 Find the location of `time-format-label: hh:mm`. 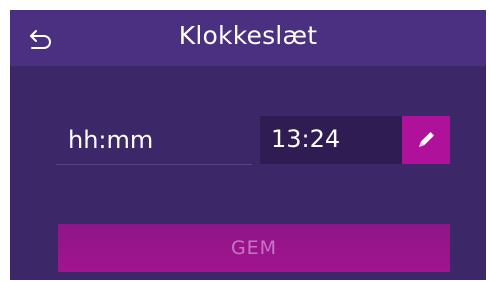

time-format-label: hh:mm is located at coordinates (111, 140).